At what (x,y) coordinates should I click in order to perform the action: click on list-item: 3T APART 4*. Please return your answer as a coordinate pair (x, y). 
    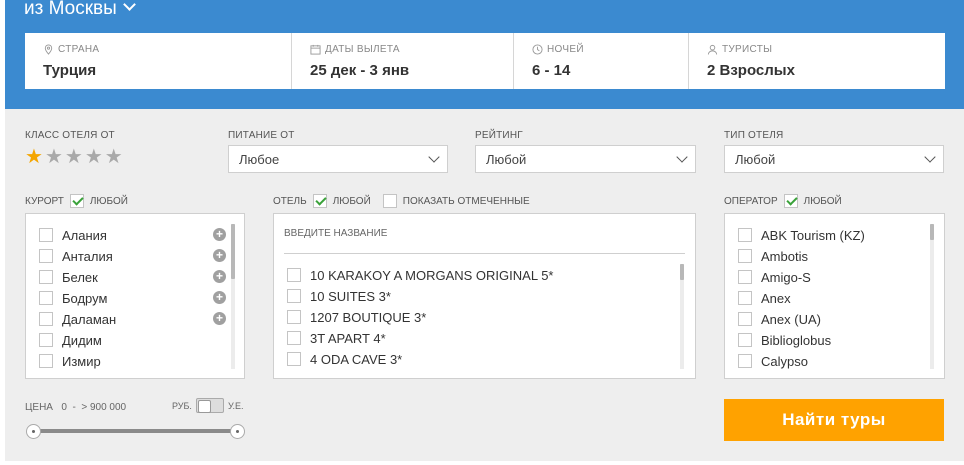
    Looking at the image, I should click on (336, 338).